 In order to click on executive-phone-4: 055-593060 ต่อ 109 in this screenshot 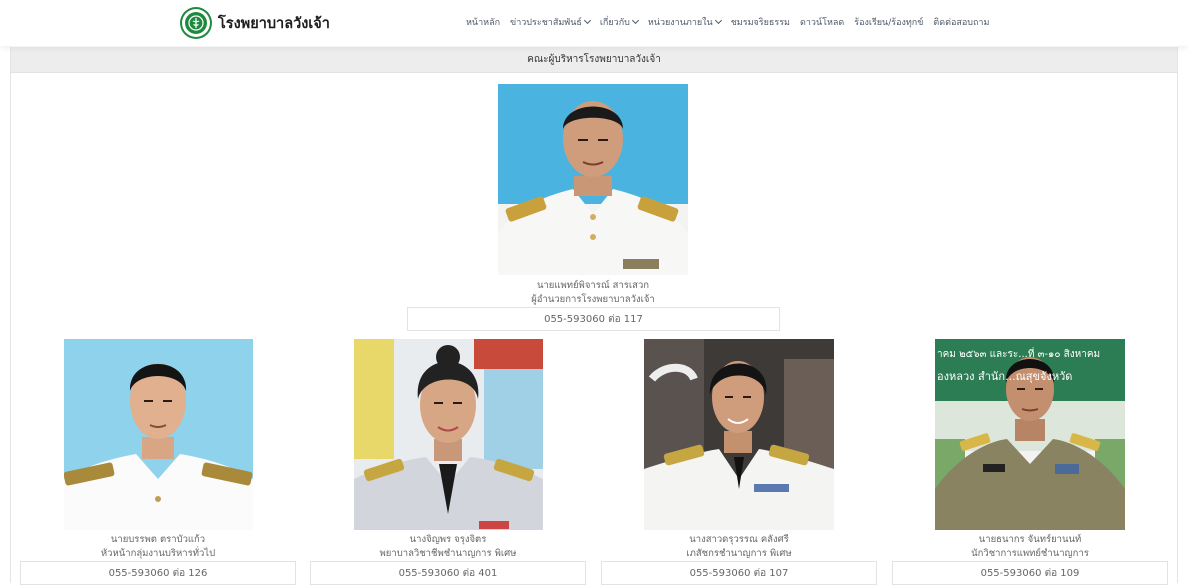, I will do `click(1030, 573)`.